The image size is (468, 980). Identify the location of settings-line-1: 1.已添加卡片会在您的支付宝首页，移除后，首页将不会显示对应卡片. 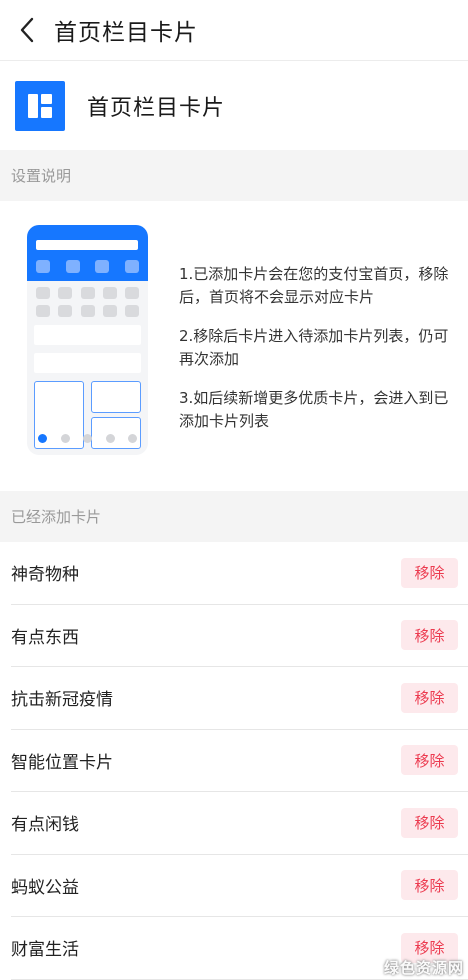
(314, 285).